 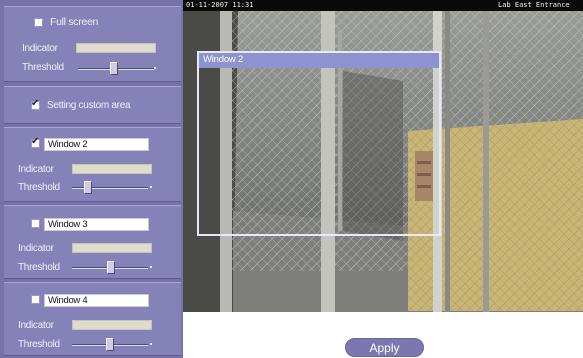 What do you see at coordinates (36, 325) in the screenshot?
I see `window-4-indicator-label: Indicator` at bounding box center [36, 325].